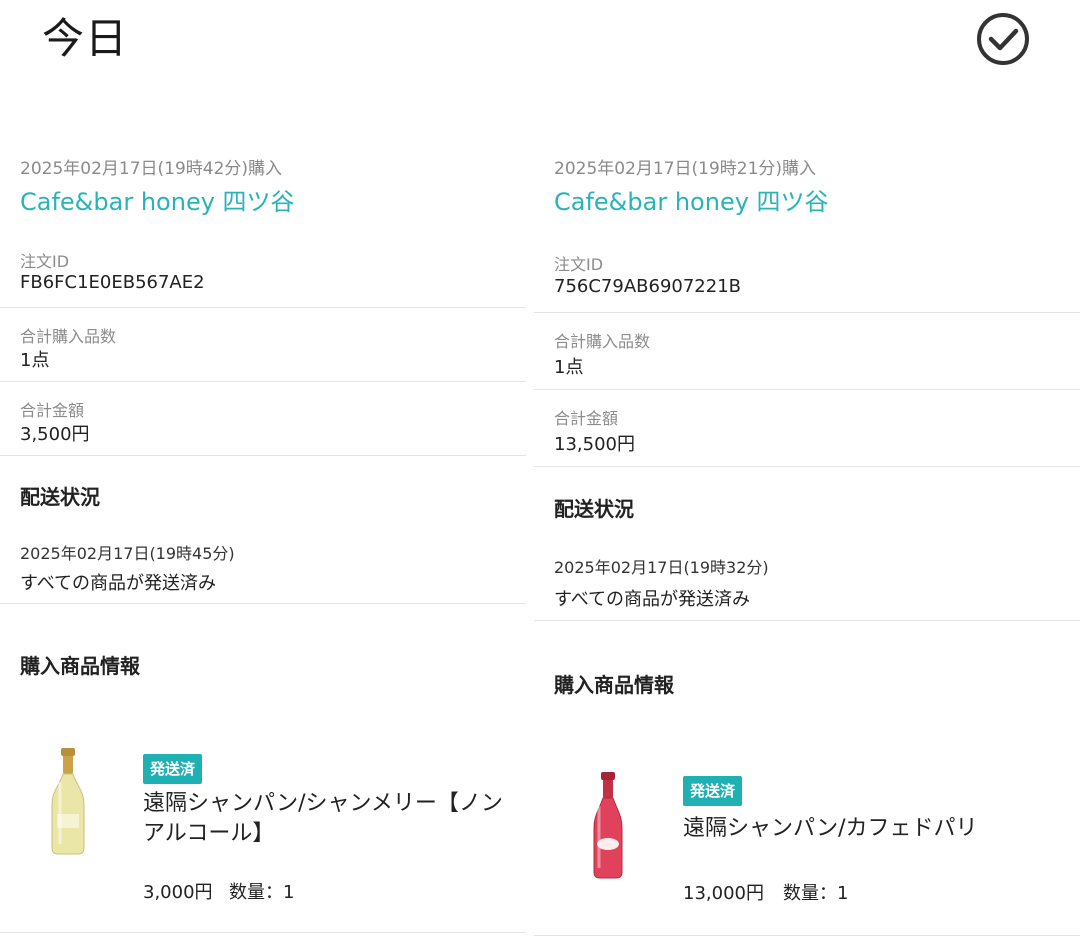 The height and width of the screenshot is (943, 1080). I want to click on product-price: 3,000円, so click(178, 892).